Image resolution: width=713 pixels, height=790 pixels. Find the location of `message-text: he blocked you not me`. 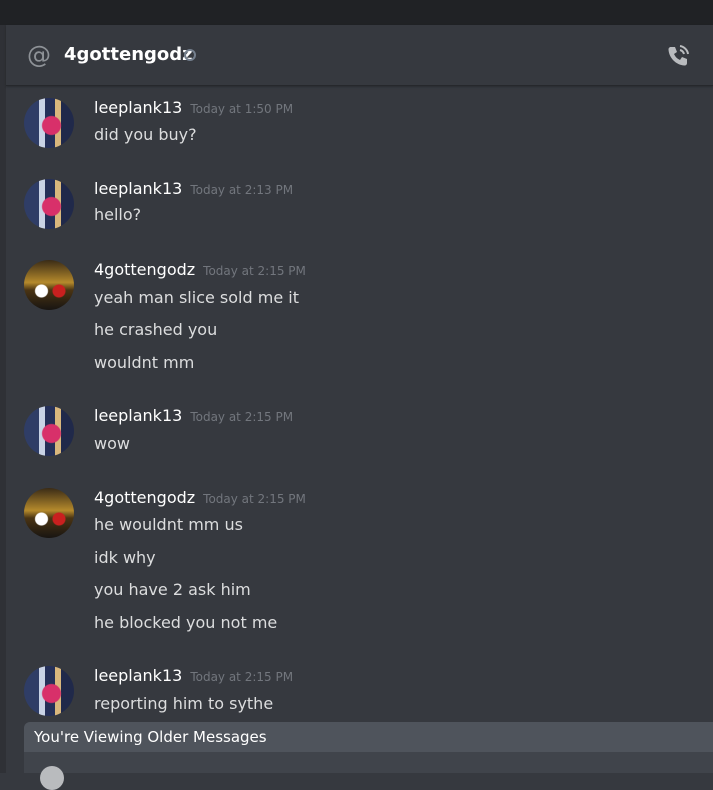

message-text: he blocked you not me is located at coordinates (186, 622).